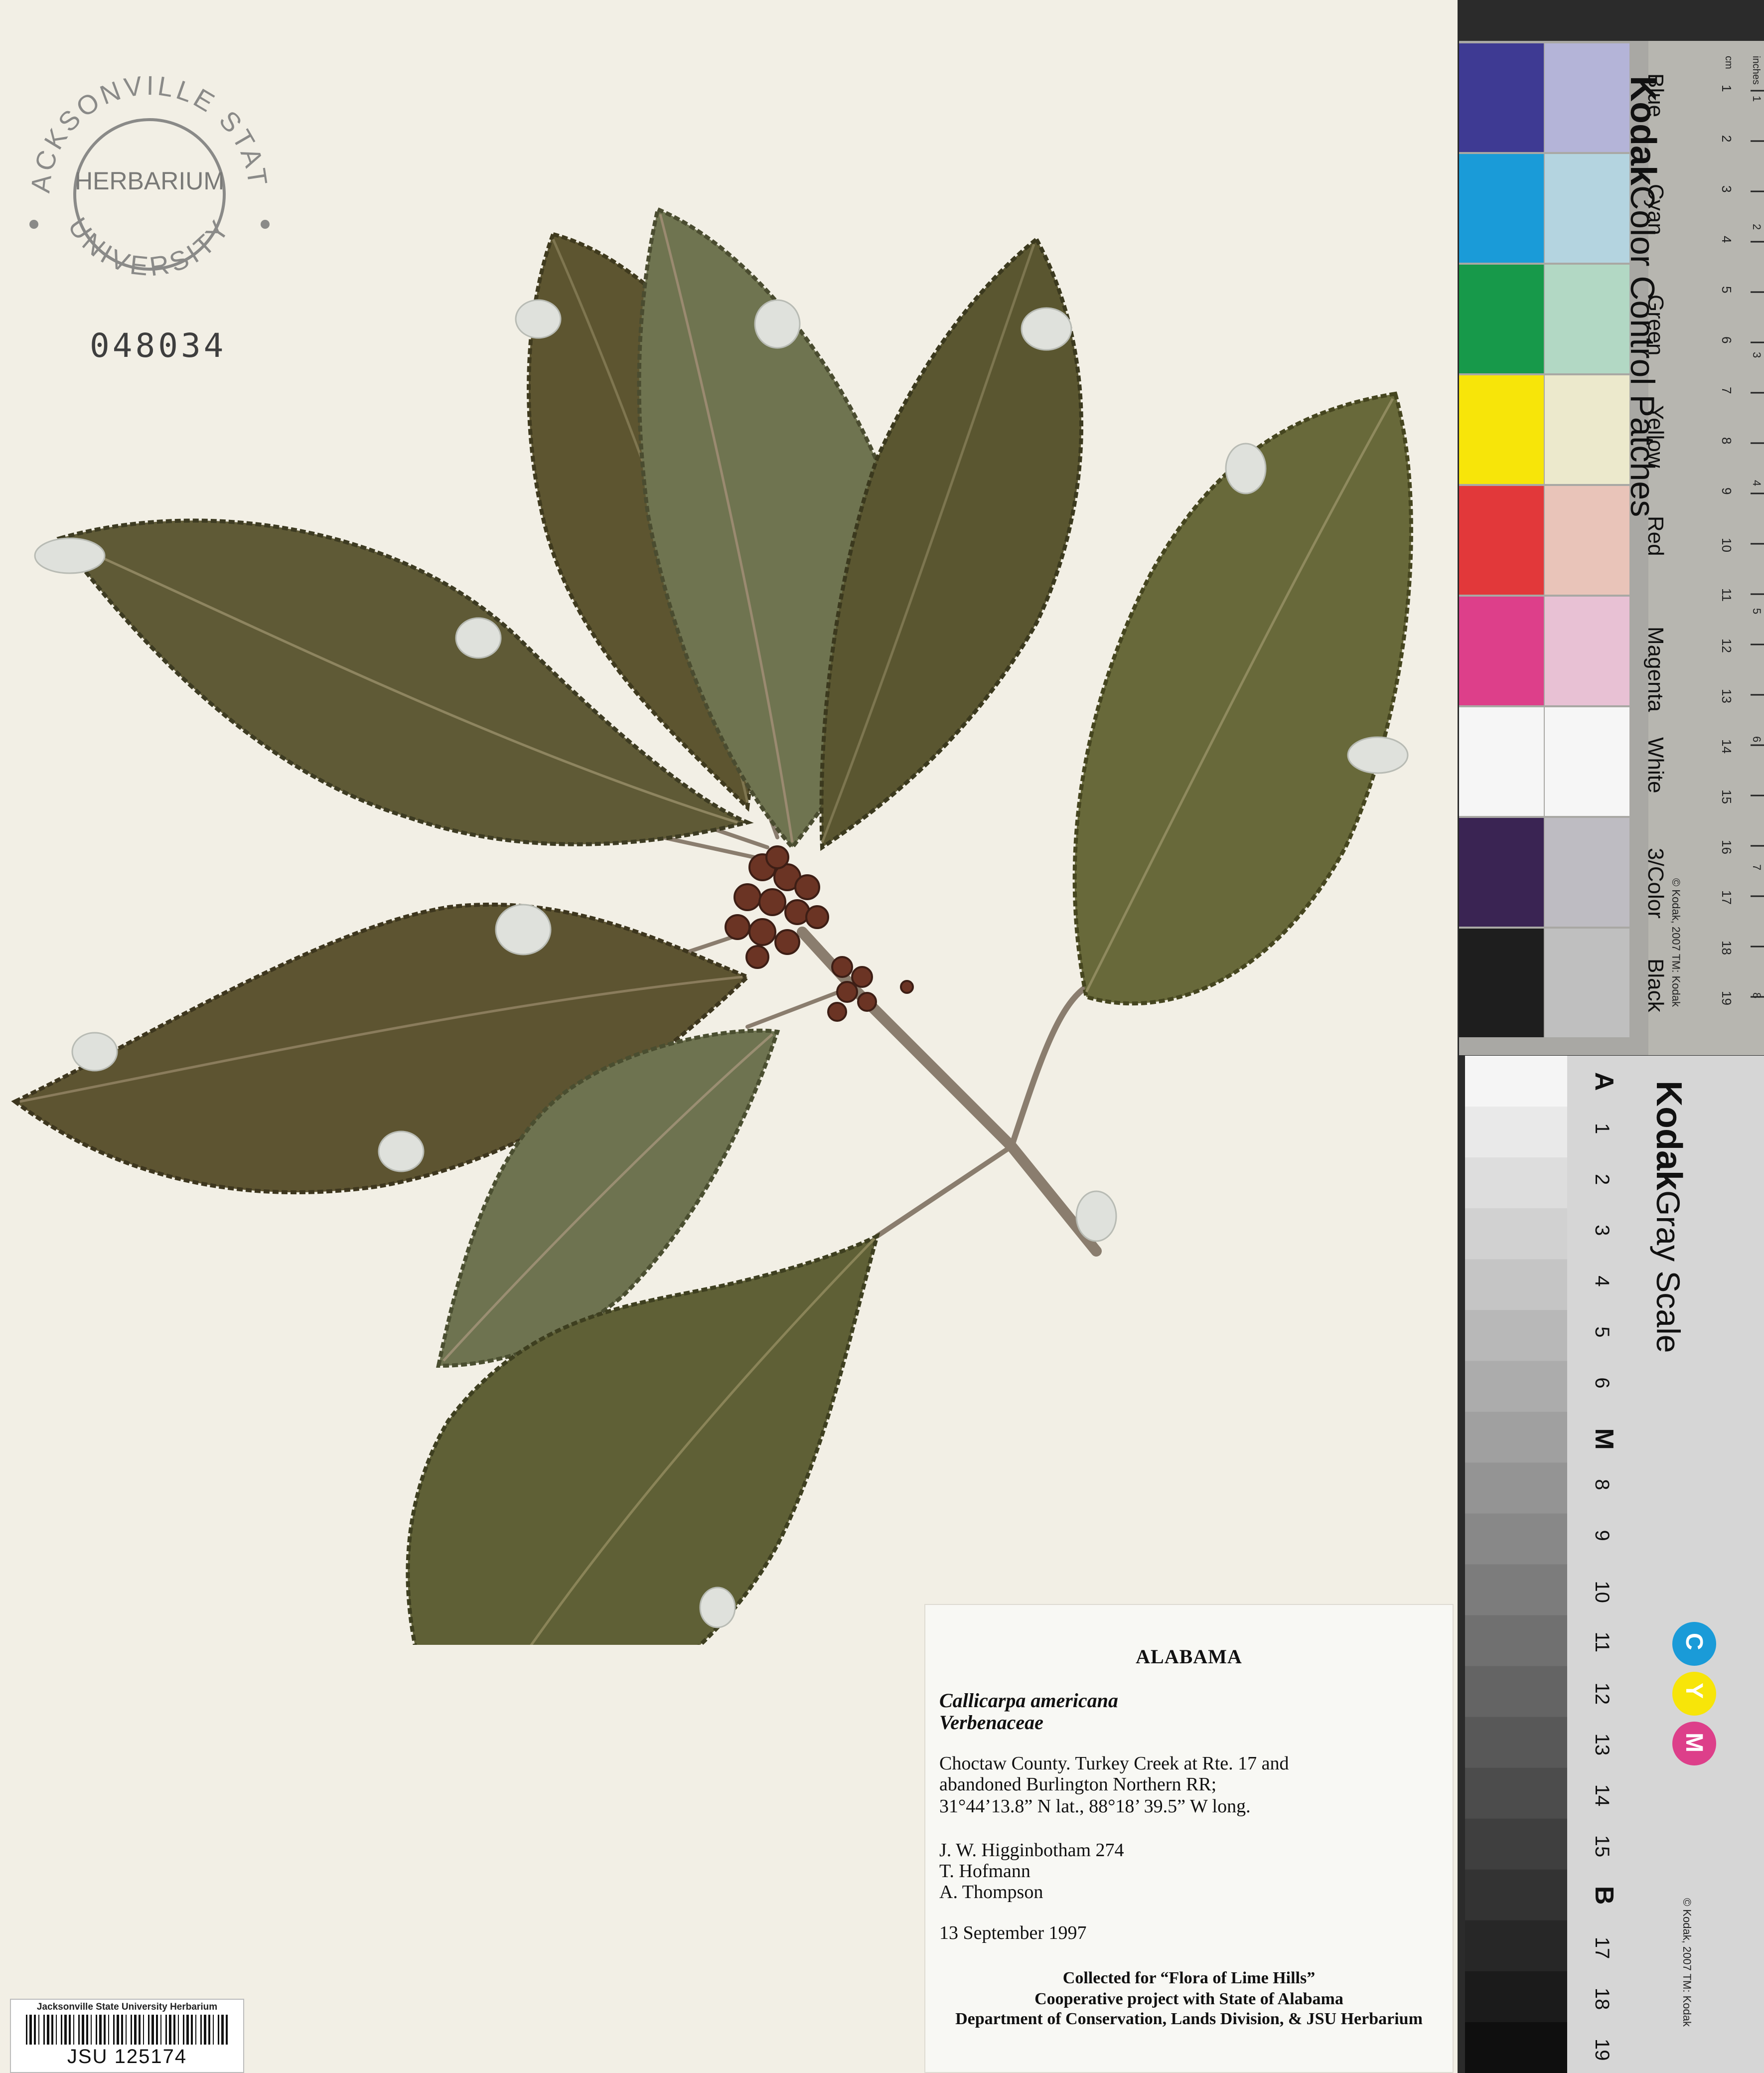 The width and height of the screenshot is (1764, 2073). Describe the element at coordinates (1501, 761) in the screenshot. I see `color-patch-white` at that location.